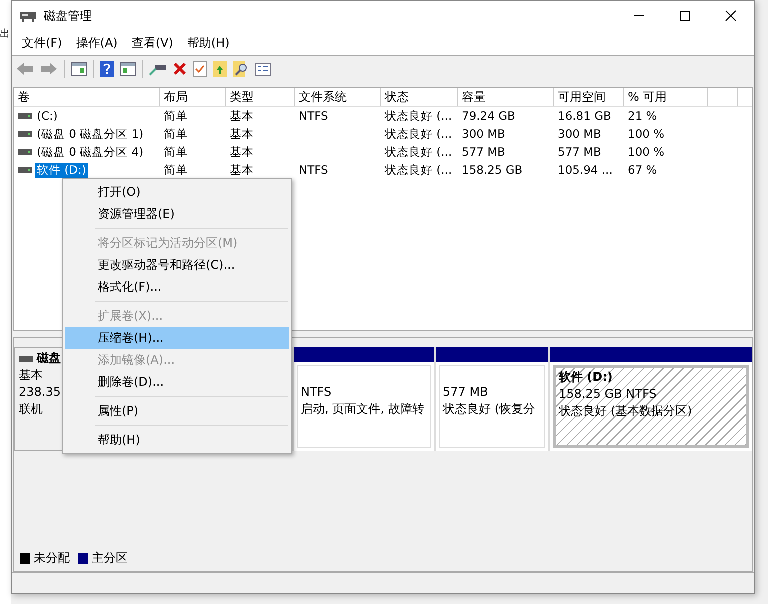 This screenshot has height=604, width=768. I want to click on menu-item: 帮助(H), so click(208, 43).